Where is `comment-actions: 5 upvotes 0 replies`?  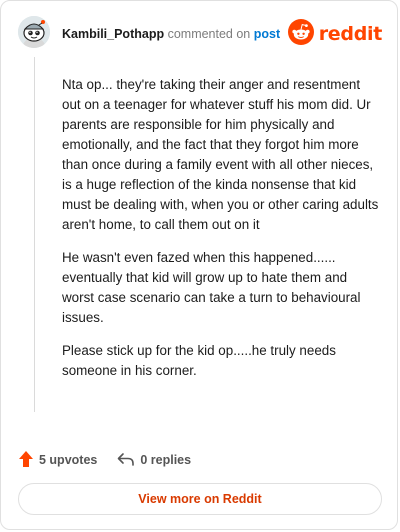
comment-actions: 5 upvotes 0 replies is located at coordinates (114, 460).